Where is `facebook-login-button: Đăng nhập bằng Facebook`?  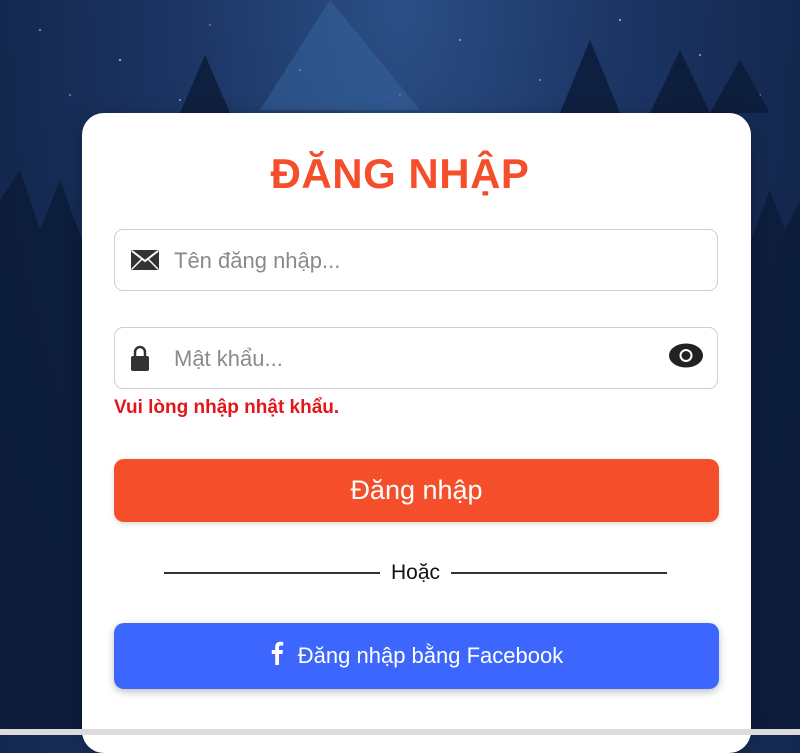 facebook-login-button: Đăng nhập bằng Facebook is located at coordinates (416, 656).